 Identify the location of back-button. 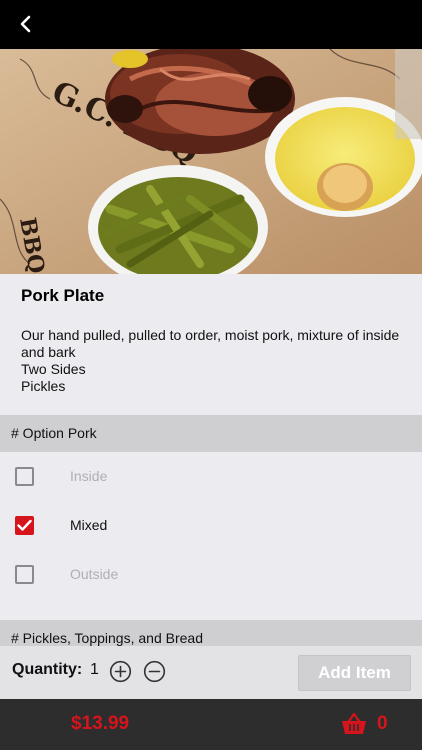
(26, 24).